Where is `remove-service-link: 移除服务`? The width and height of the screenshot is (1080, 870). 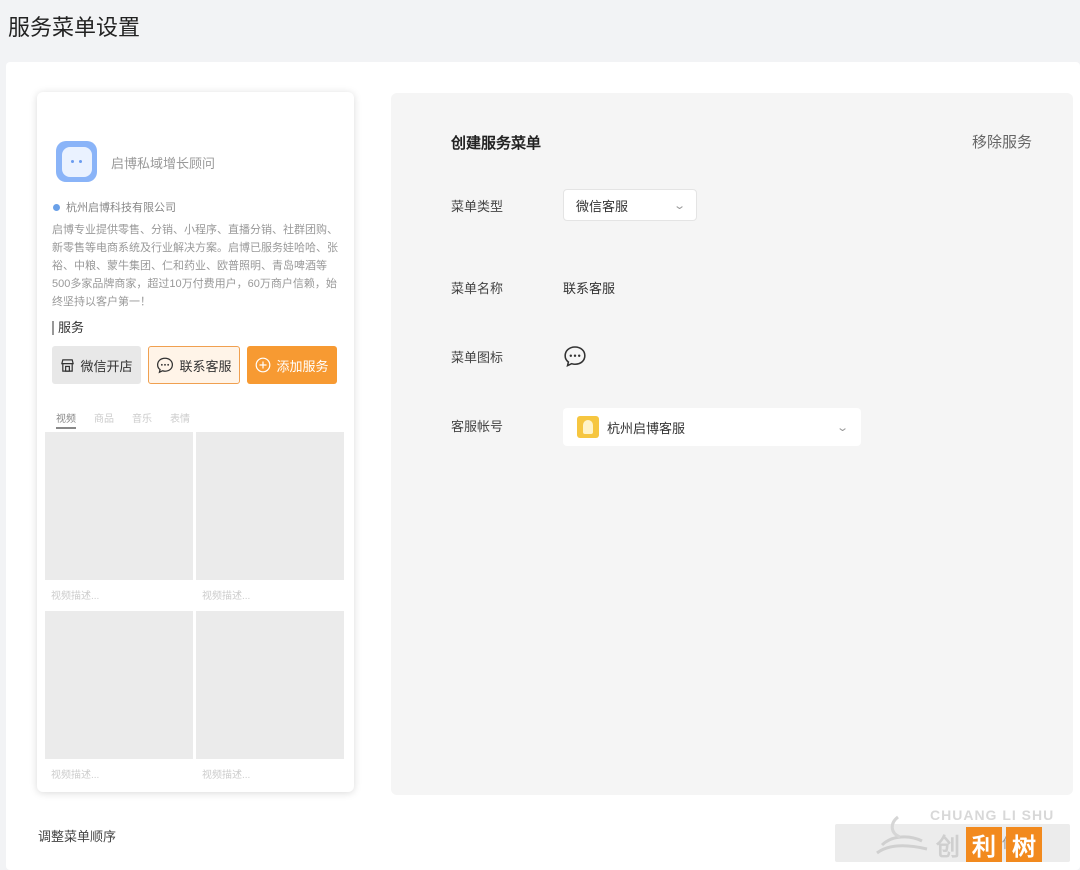 remove-service-link: 移除服务 is located at coordinates (1002, 141).